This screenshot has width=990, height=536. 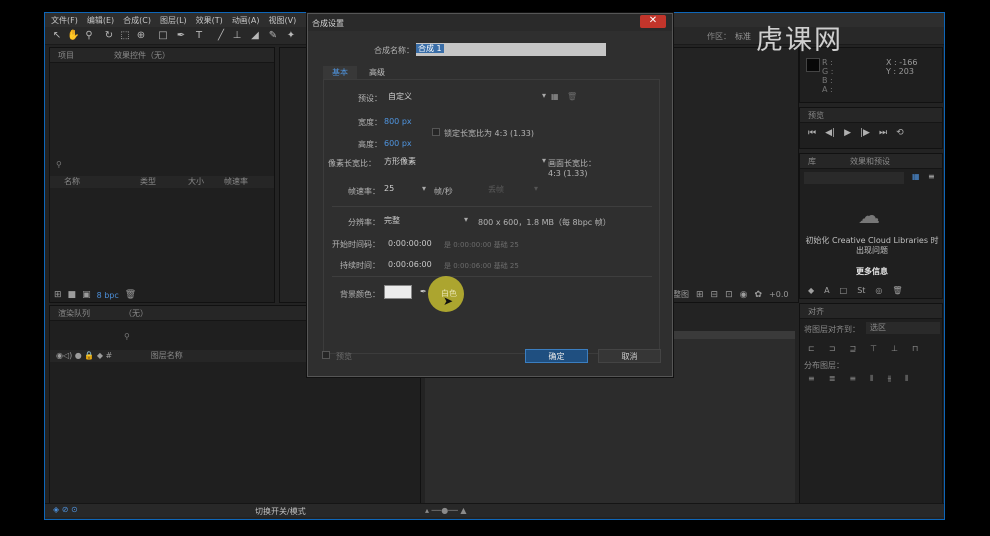 What do you see at coordinates (72, 182) in the screenshot?
I see `col-name: 名称` at bounding box center [72, 182].